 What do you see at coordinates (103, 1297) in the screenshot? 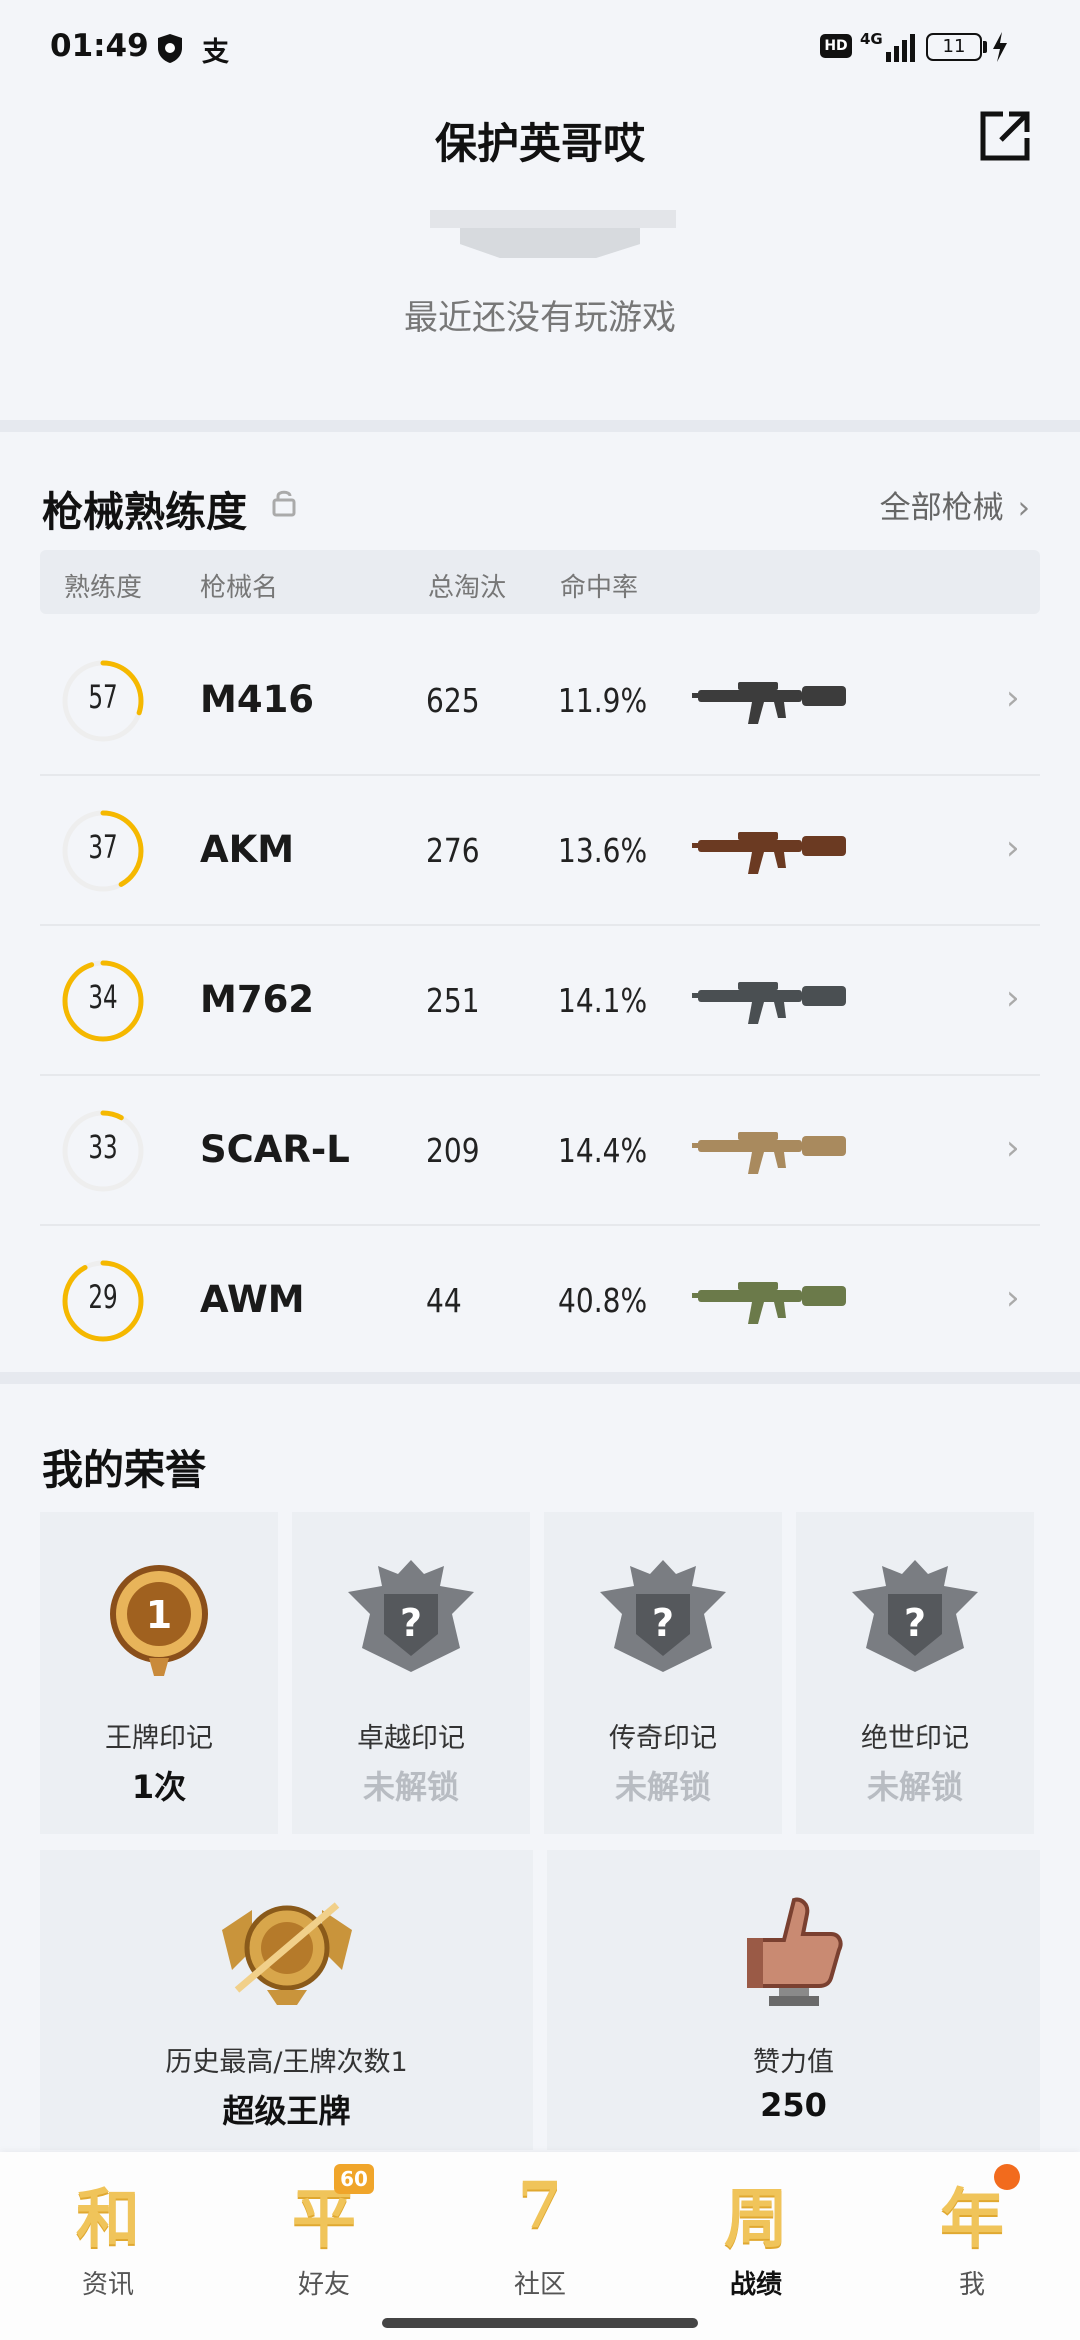
I see `mastery-level: 29` at bounding box center [103, 1297].